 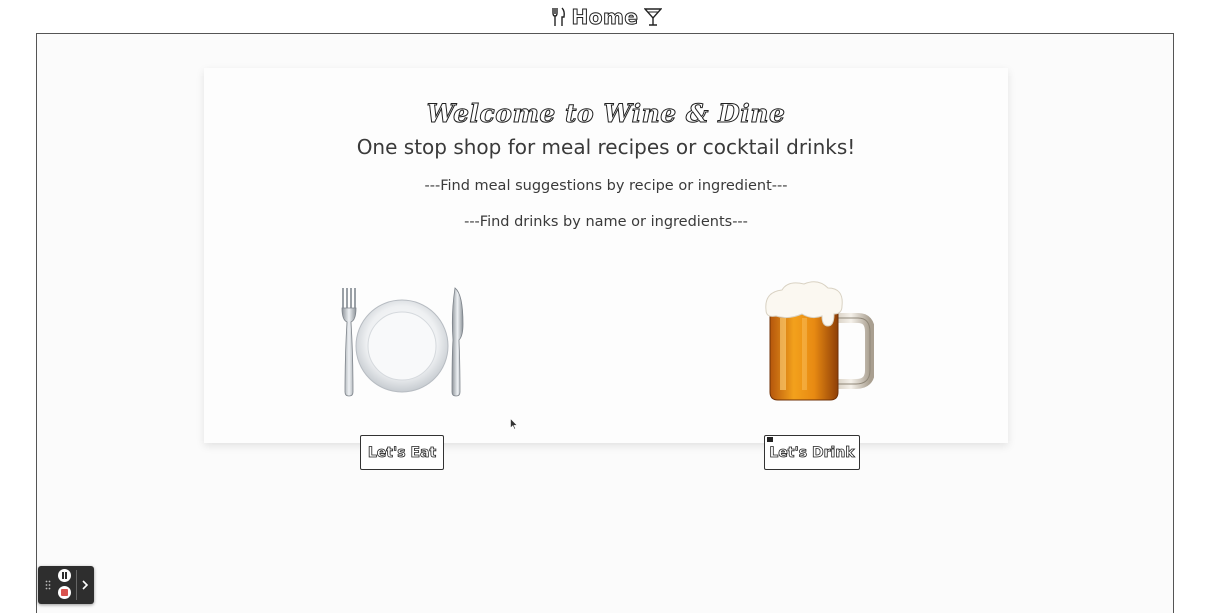 What do you see at coordinates (770, 439) in the screenshot?
I see `focus-mark` at bounding box center [770, 439].